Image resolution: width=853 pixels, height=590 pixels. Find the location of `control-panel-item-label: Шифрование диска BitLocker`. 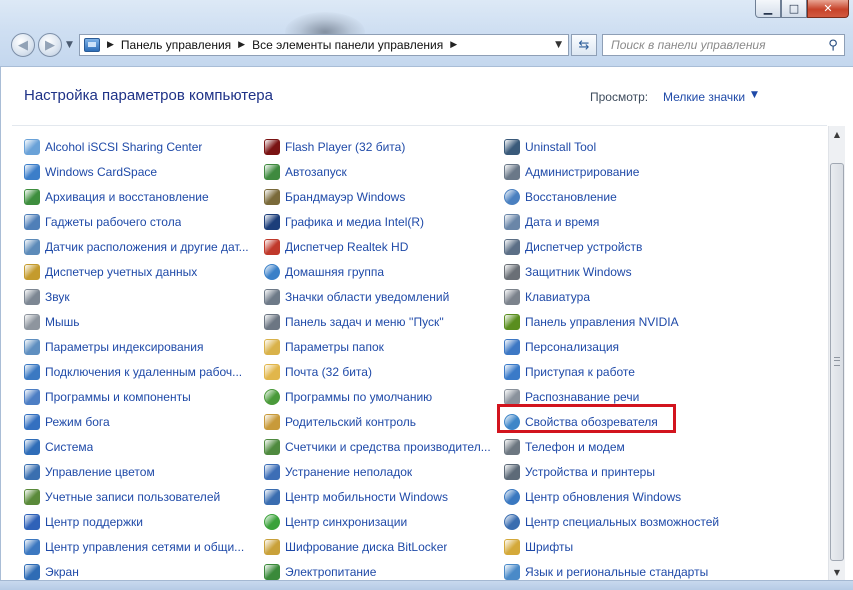

control-panel-item-label: Шифрование диска BitLocker is located at coordinates (366, 546).